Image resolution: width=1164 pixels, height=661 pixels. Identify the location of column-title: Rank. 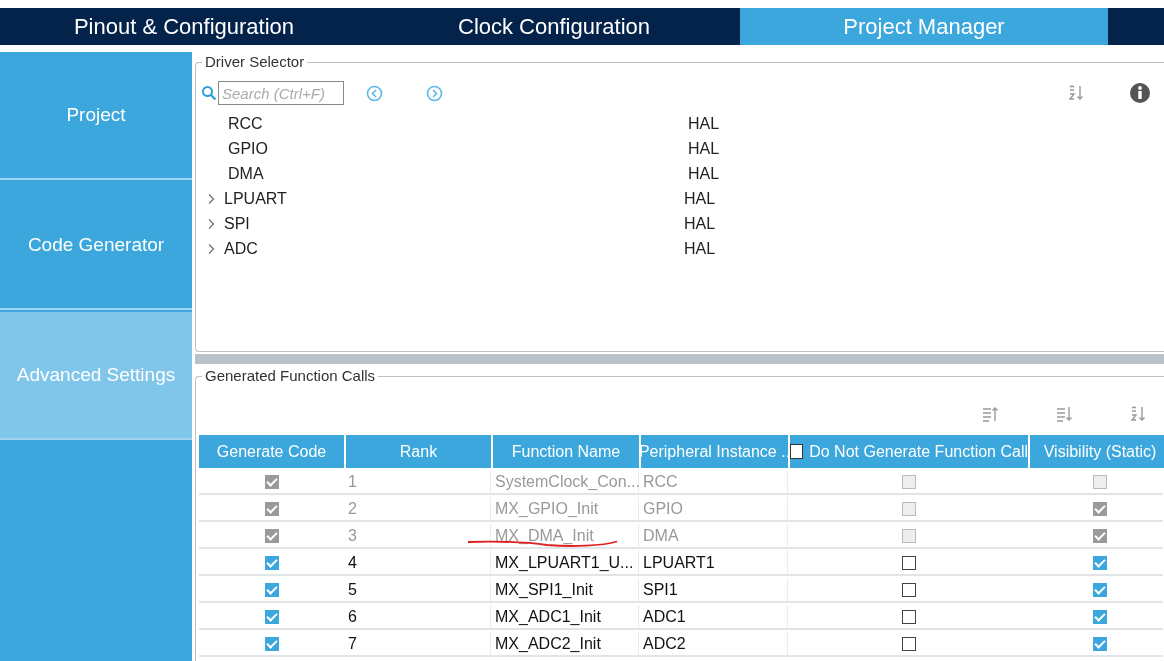
(418, 451).